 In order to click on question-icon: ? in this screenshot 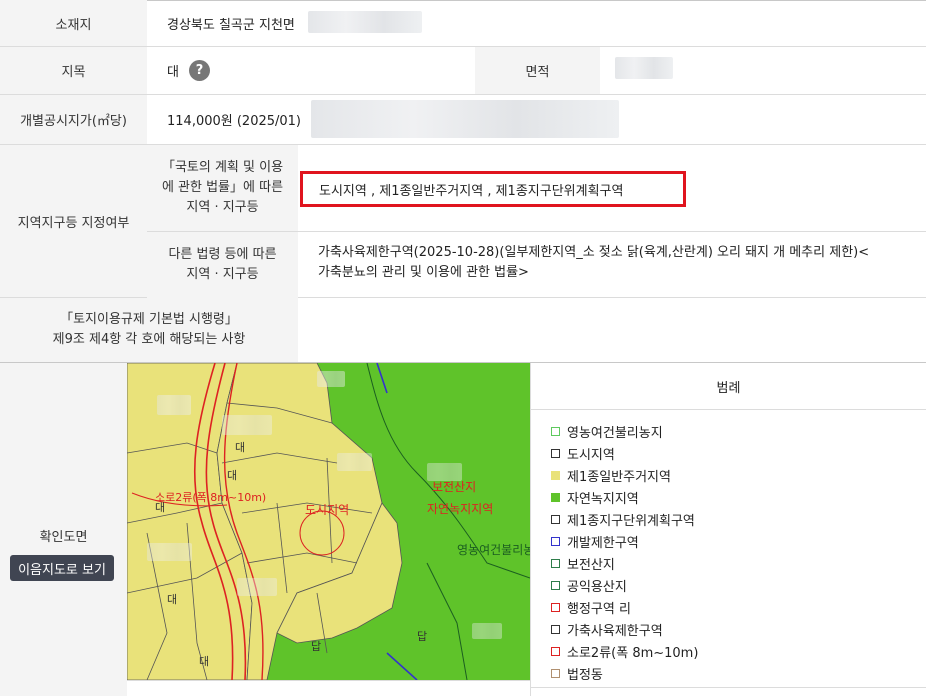, I will do `click(199, 70)`.